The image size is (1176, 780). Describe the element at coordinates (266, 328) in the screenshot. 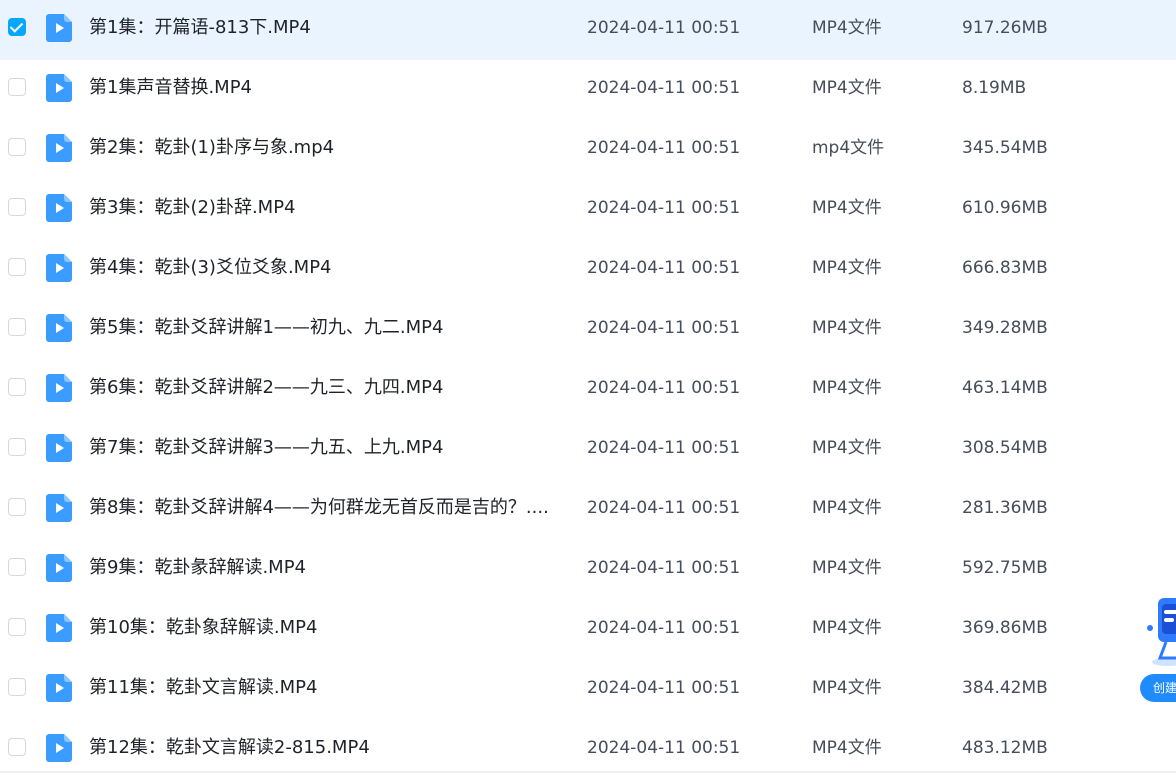

I see `file-name: 第5集：乾卦爻辞讲解1——初九、九二.MP4` at that location.